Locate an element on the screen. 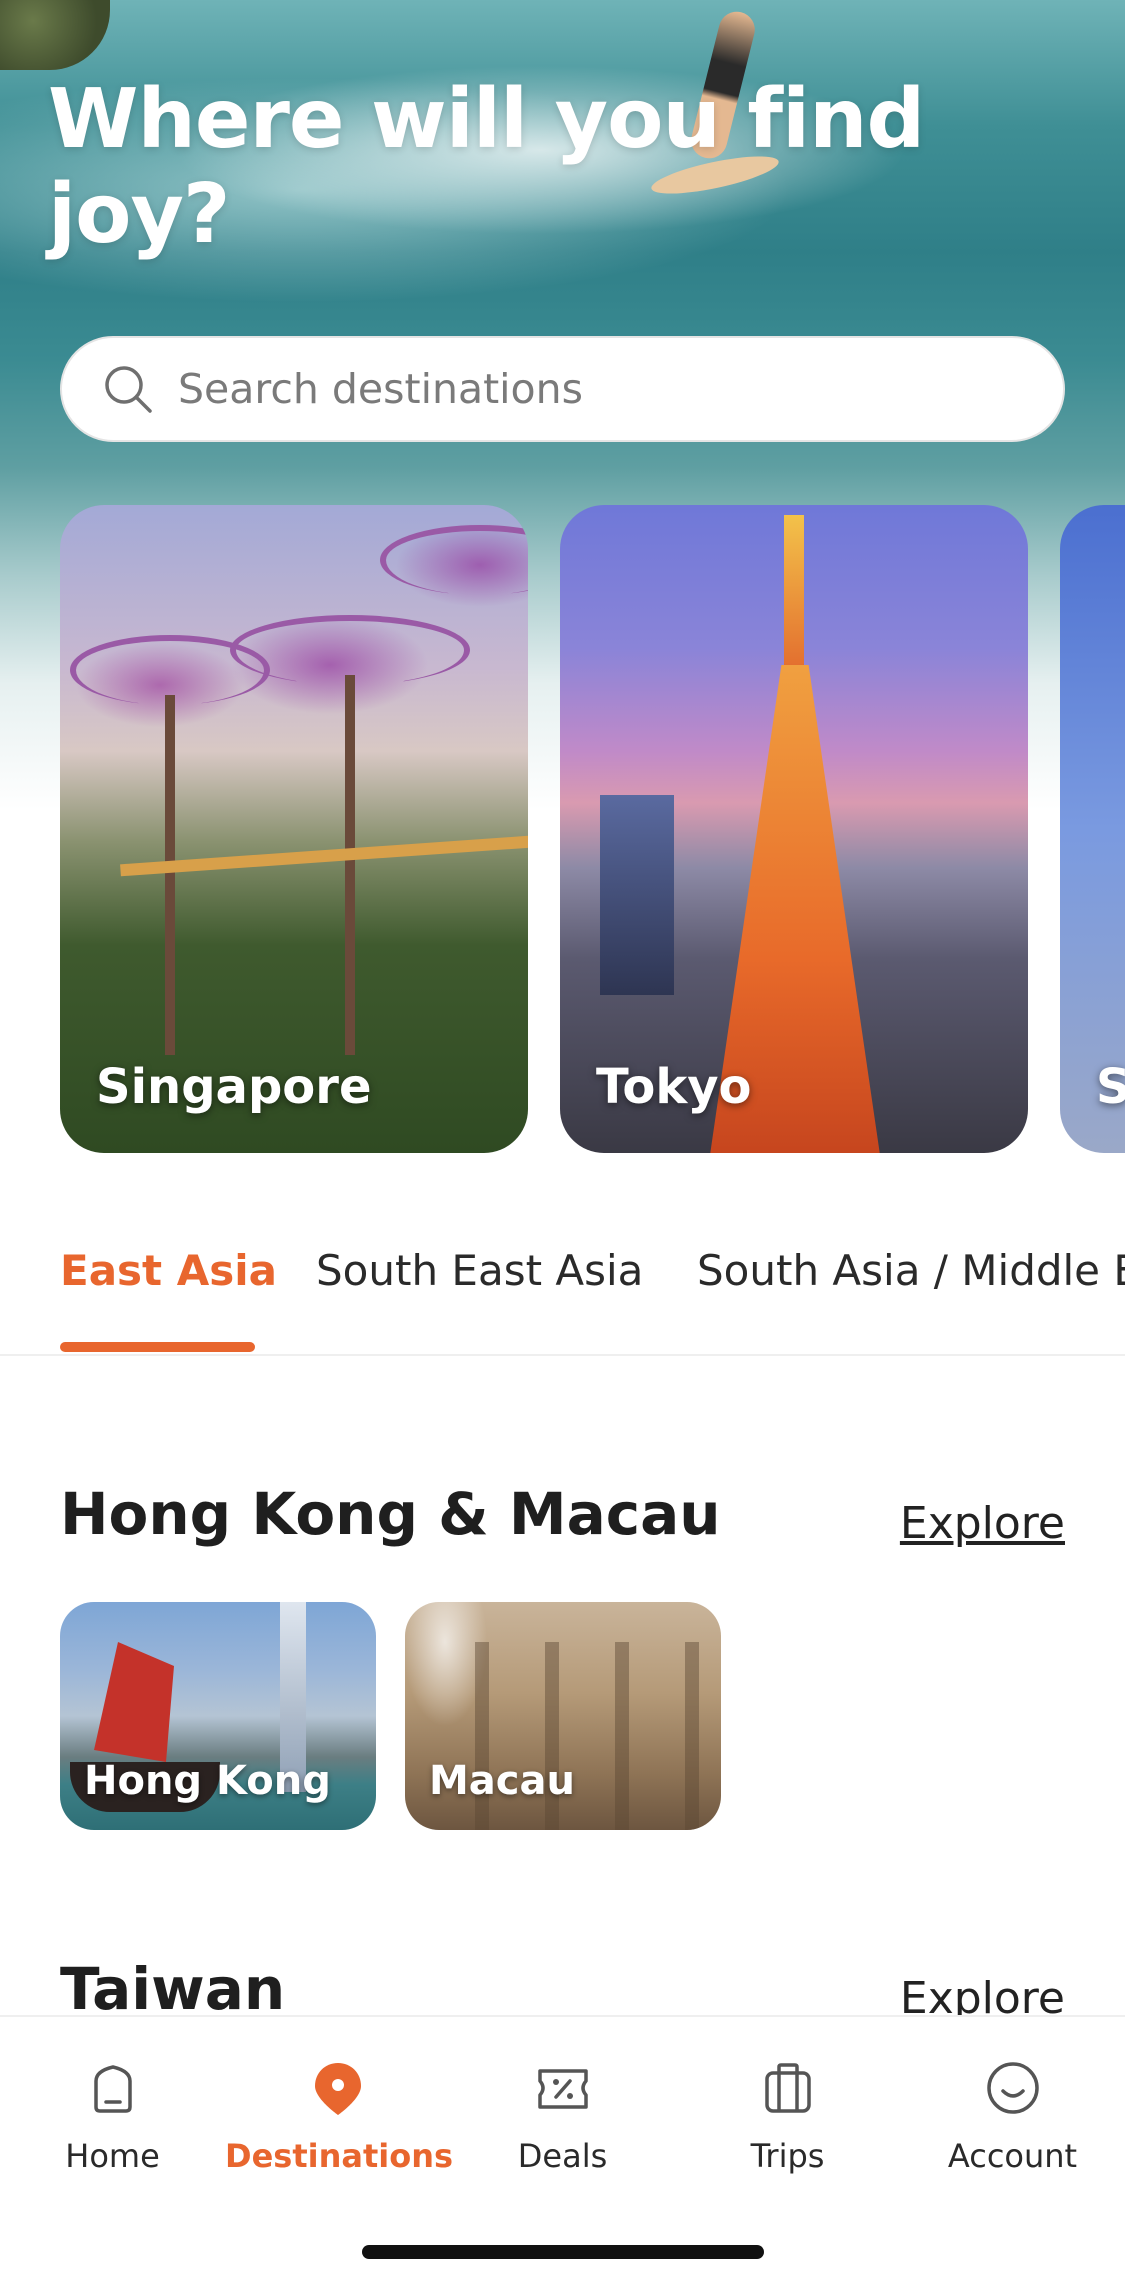 The width and height of the screenshot is (1125, 2284). nav-item-destinations: Destinations is located at coordinates (339, 2116).